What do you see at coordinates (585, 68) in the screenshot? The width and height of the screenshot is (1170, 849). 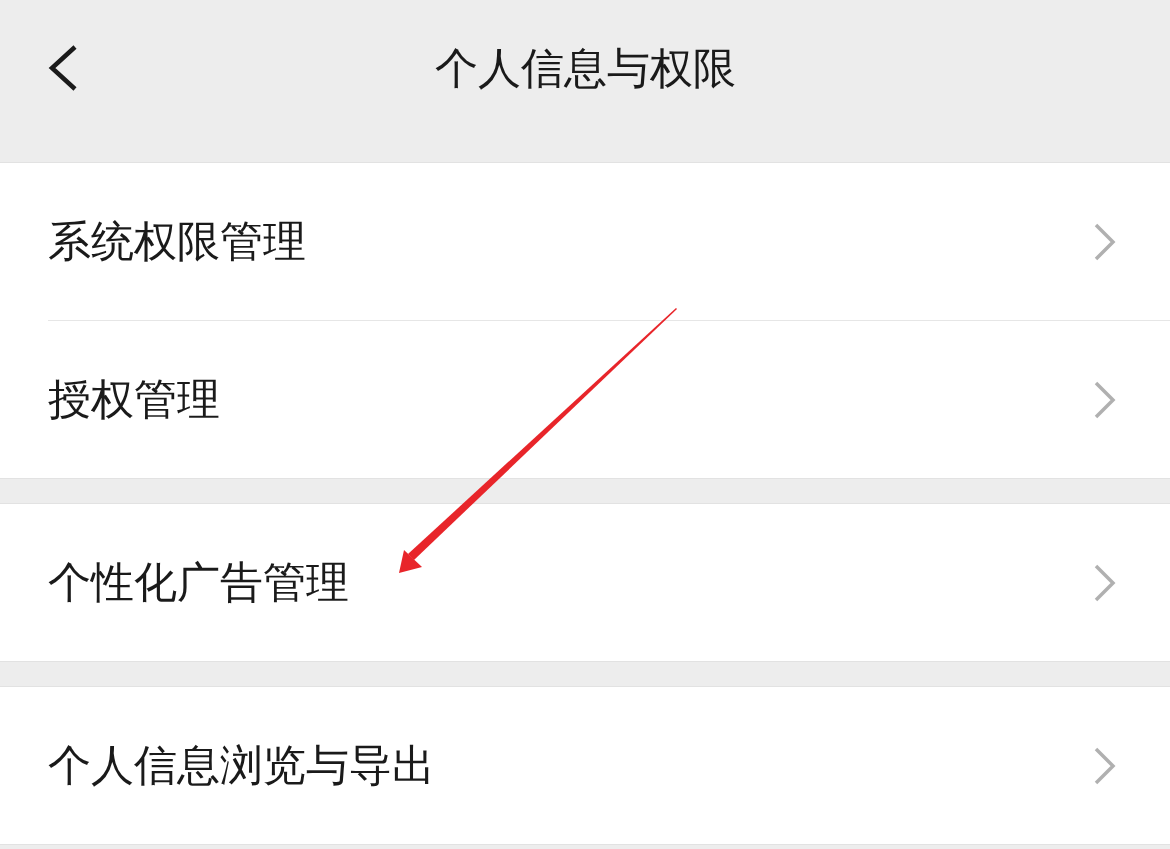 I see `page-title: 个人信息与权限` at bounding box center [585, 68].